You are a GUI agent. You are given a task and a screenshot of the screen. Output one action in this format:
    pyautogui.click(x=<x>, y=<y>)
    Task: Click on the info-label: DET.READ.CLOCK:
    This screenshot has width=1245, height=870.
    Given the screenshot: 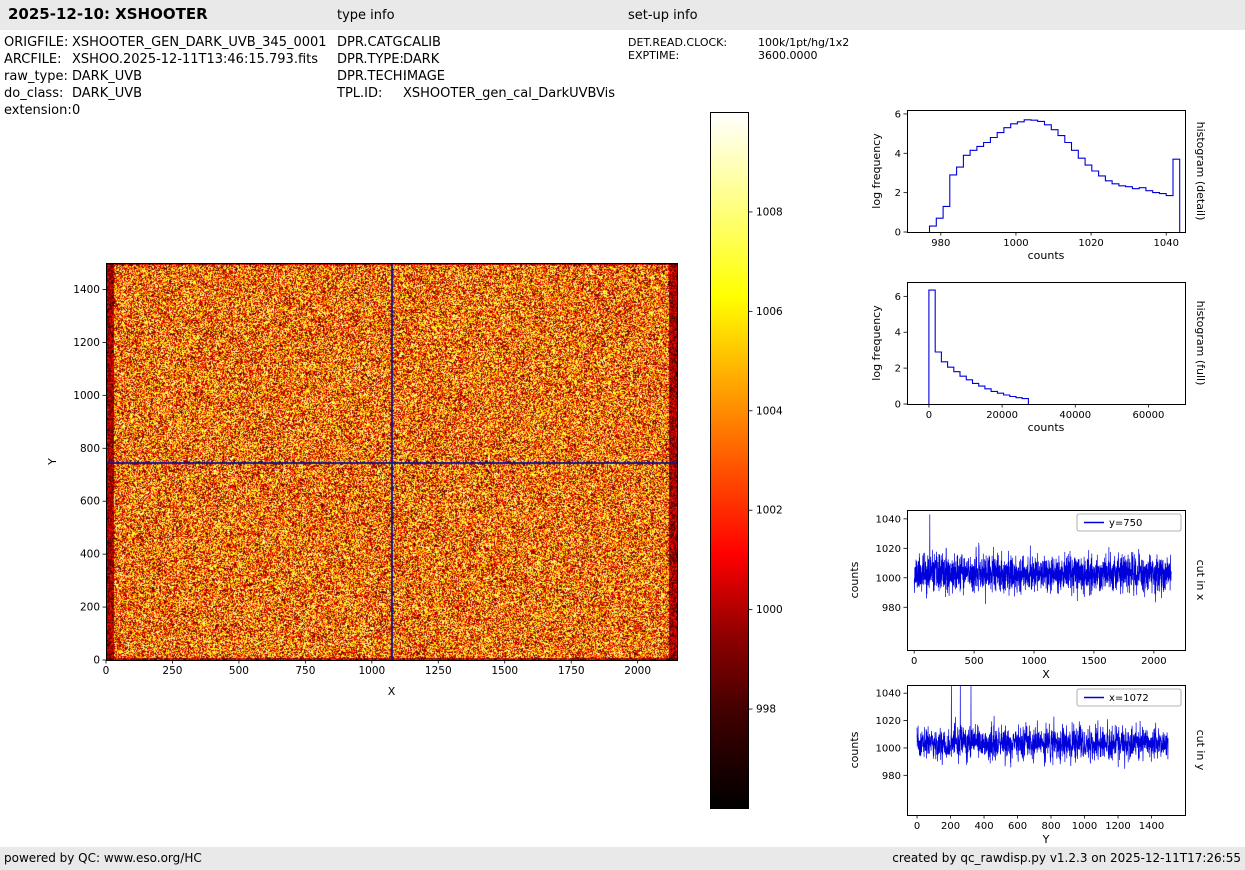 What is the action you would take?
    pyautogui.click(x=678, y=42)
    